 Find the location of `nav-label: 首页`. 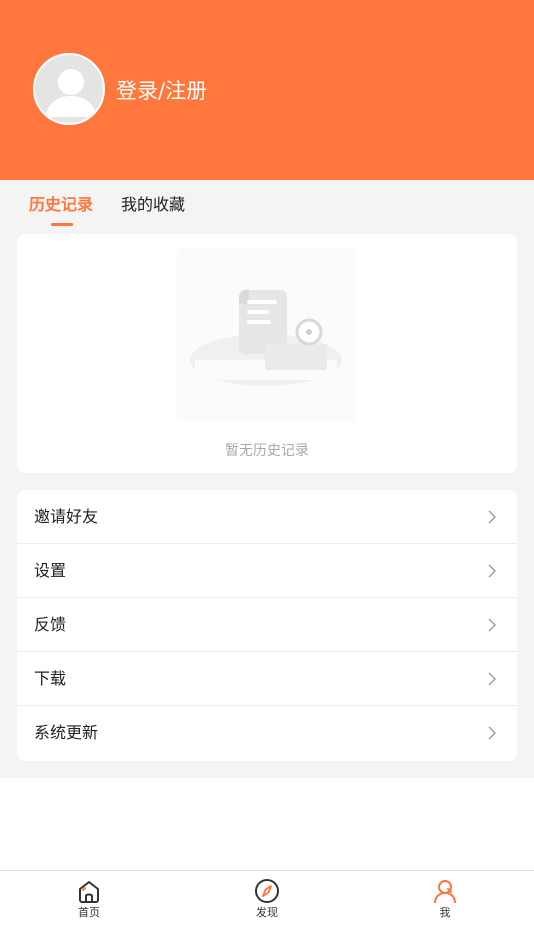

nav-label: 首页 is located at coordinates (89, 912).